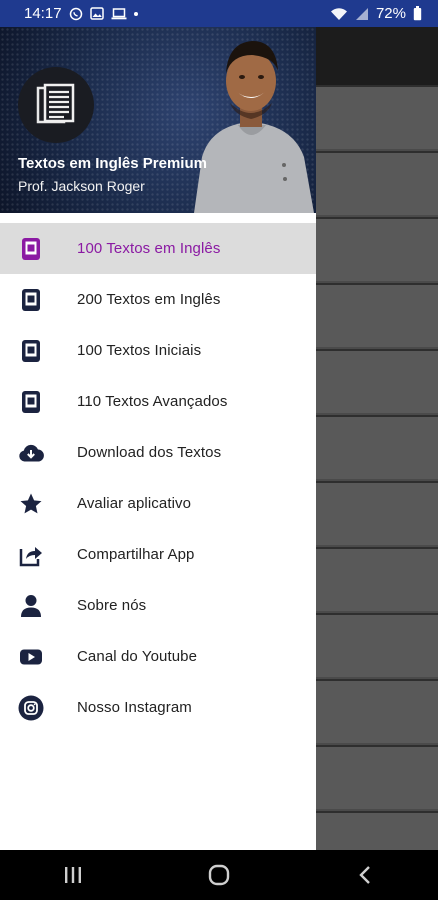 The height and width of the screenshot is (900, 438). What do you see at coordinates (81, 186) in the screenshot?
I see `author-name: Prof. Jackson Roger` at bounding box center [81, 186].